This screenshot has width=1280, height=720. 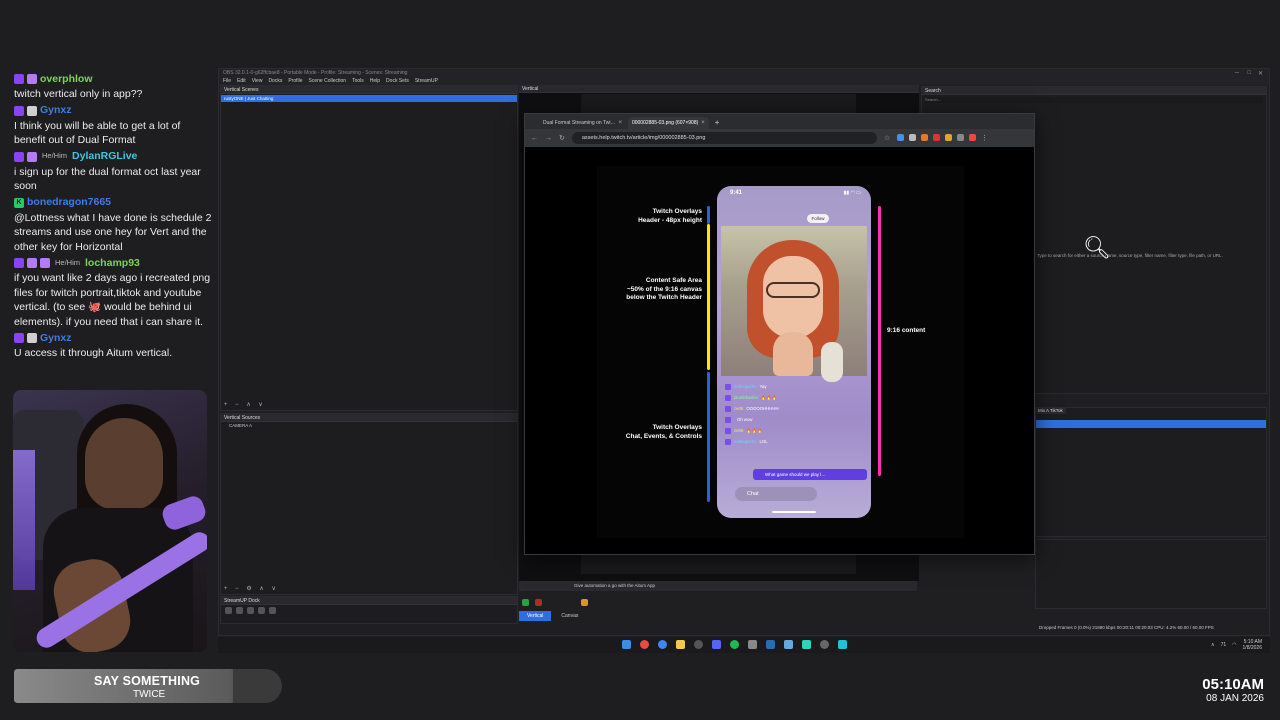 What do you see at coordinates (227, 81) in the screenshot?
I see `menu-item: File` at bounding box center [227, 81].